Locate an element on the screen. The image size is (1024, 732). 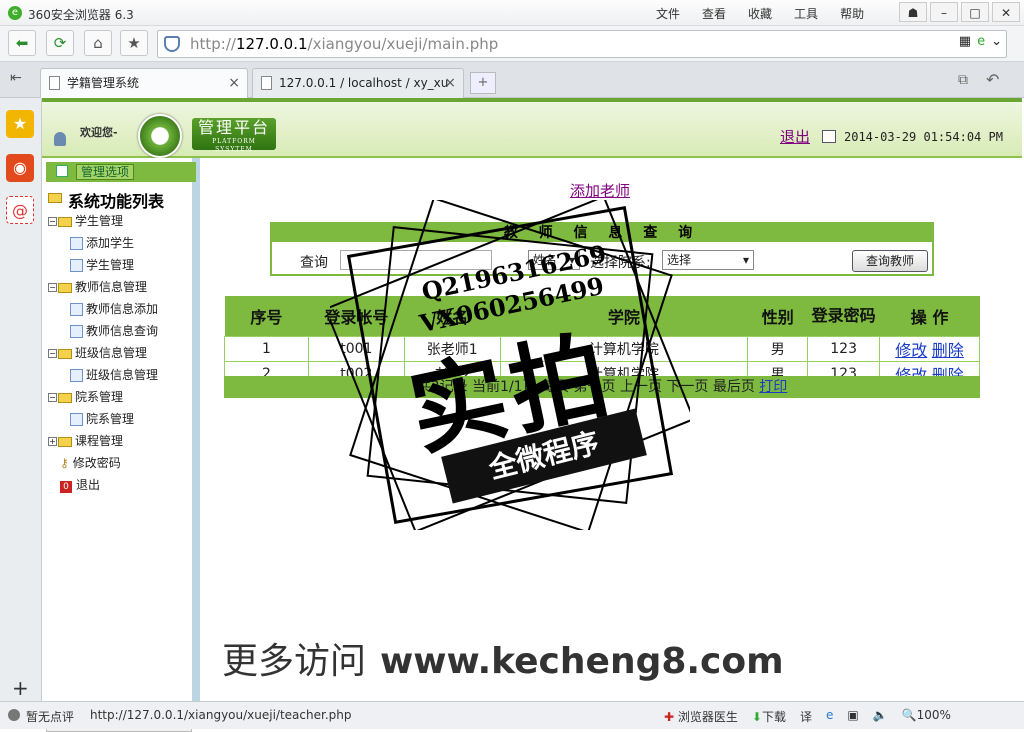
weibo-icon: ◉ is located at coordinates (20, 168).